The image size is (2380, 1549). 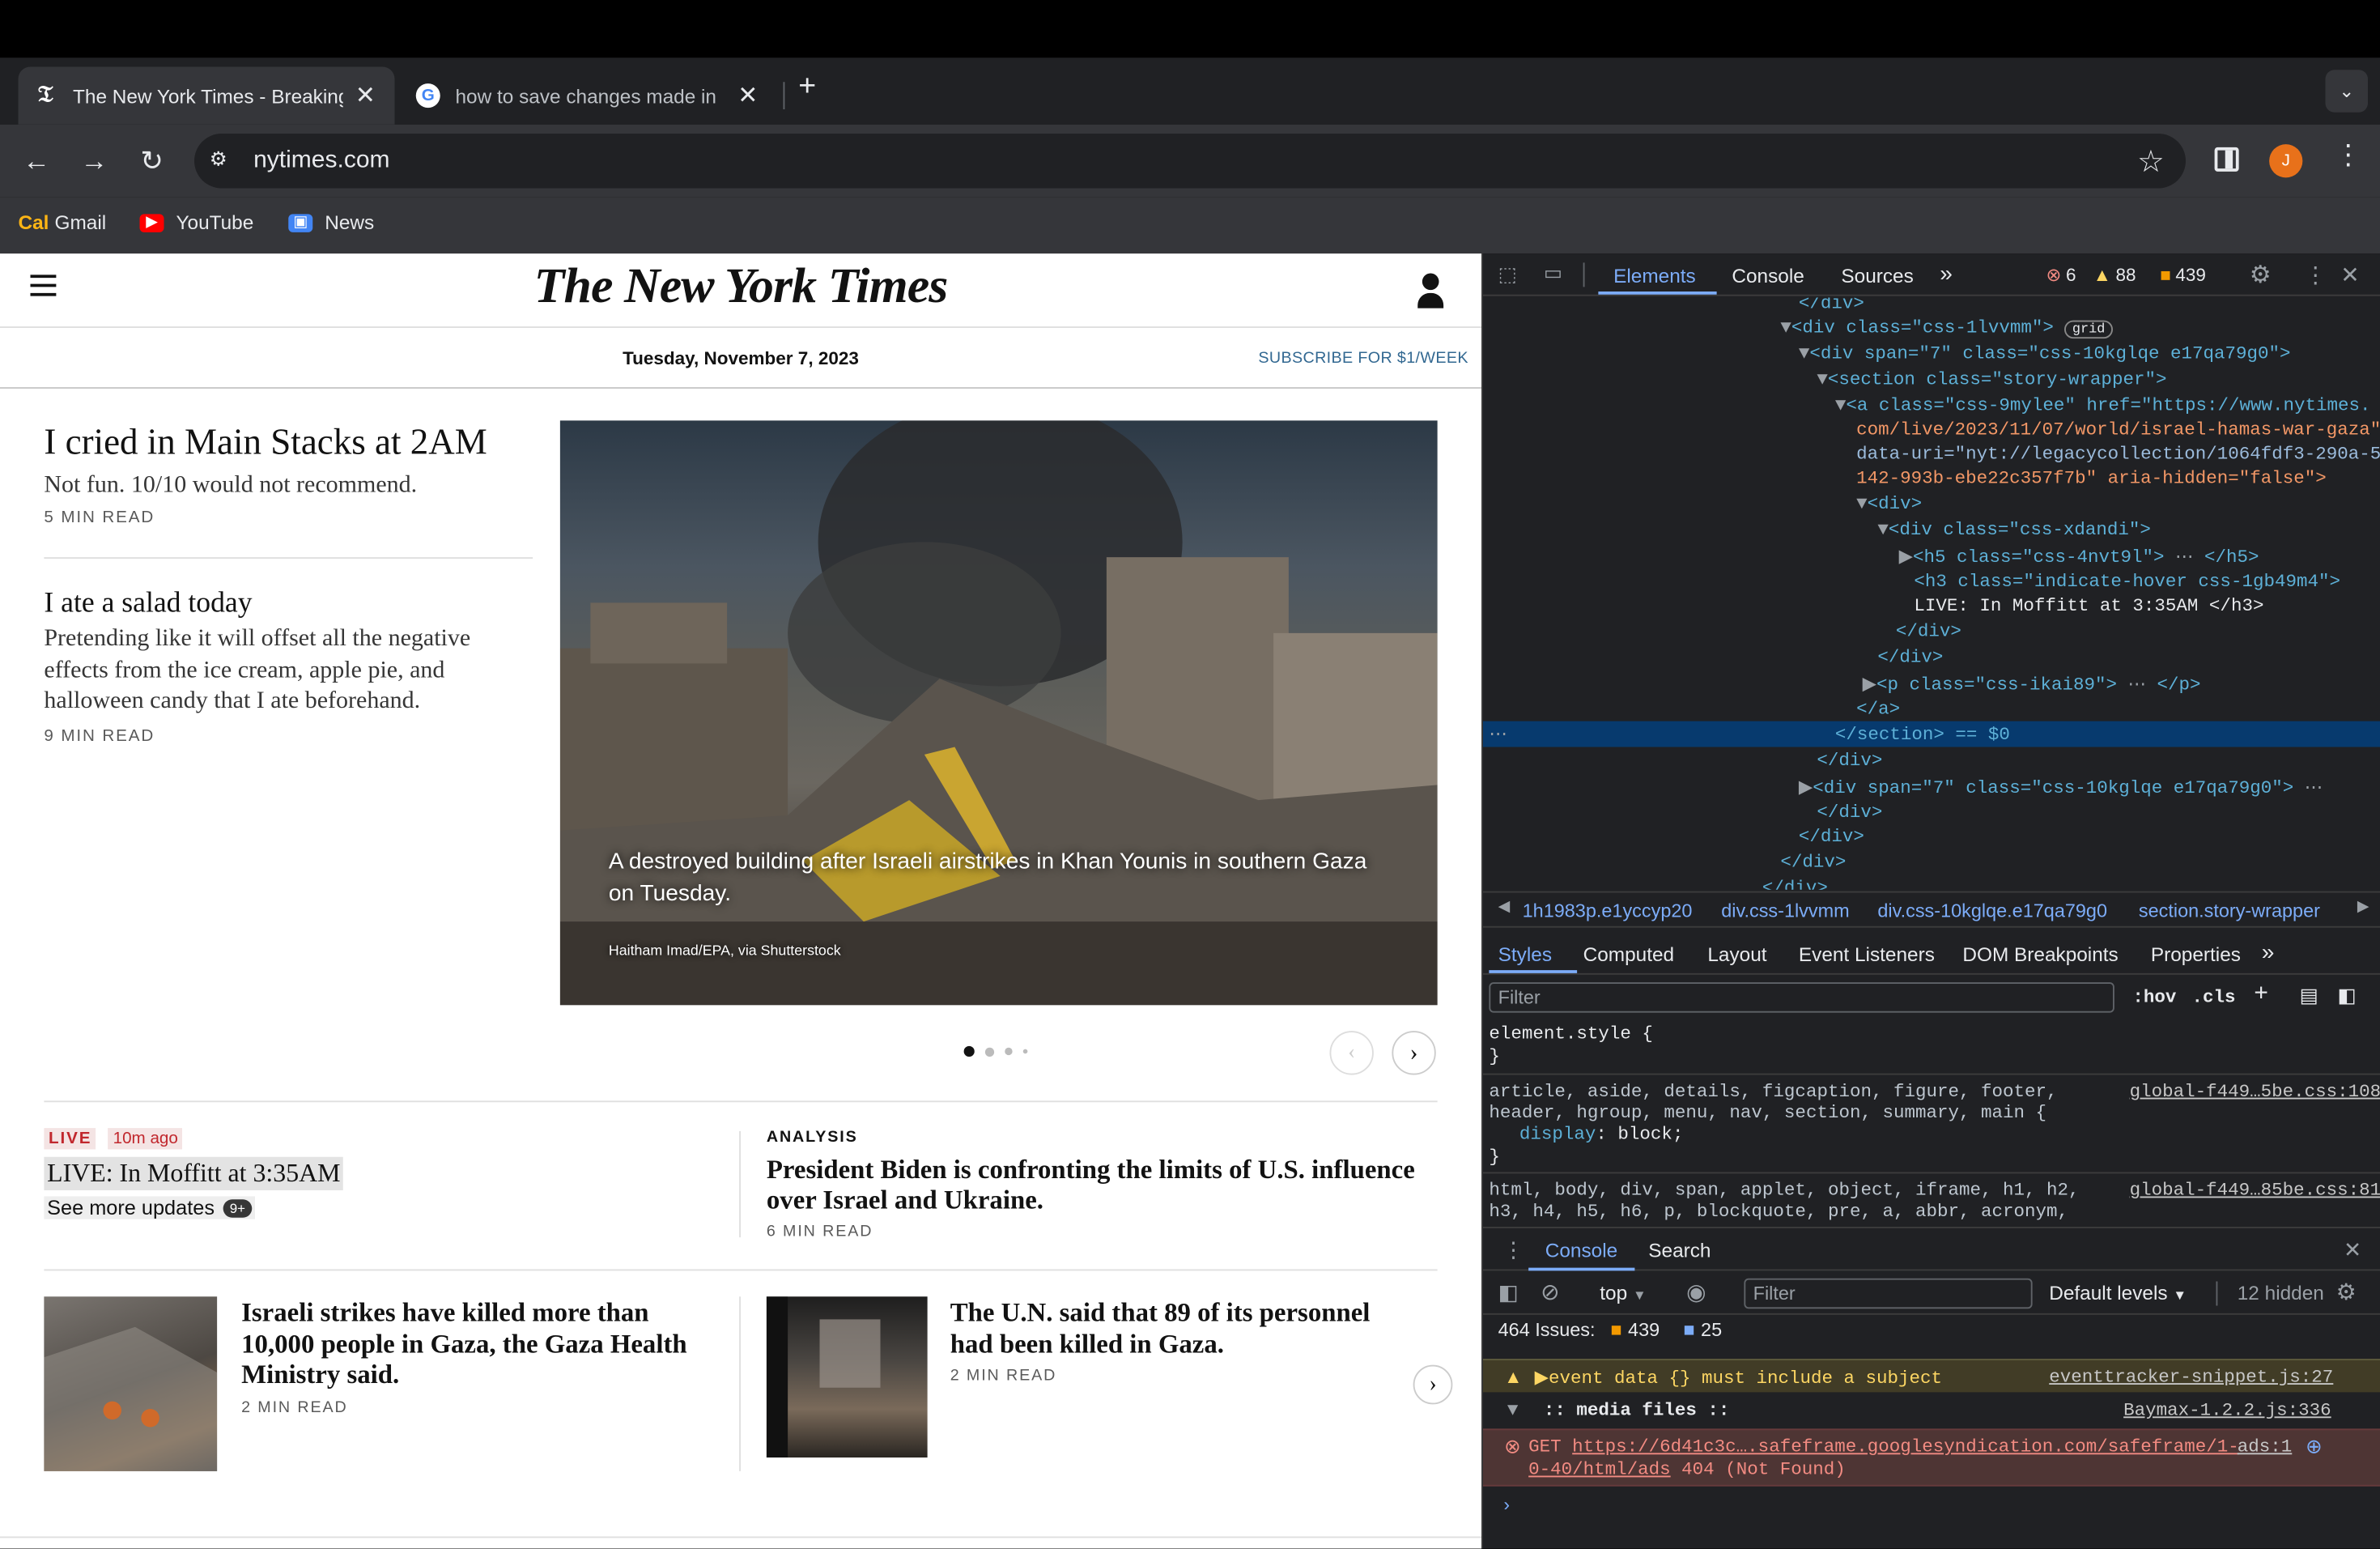 I want to click on more-tabs-icon: », so click(x=1946, y=274).